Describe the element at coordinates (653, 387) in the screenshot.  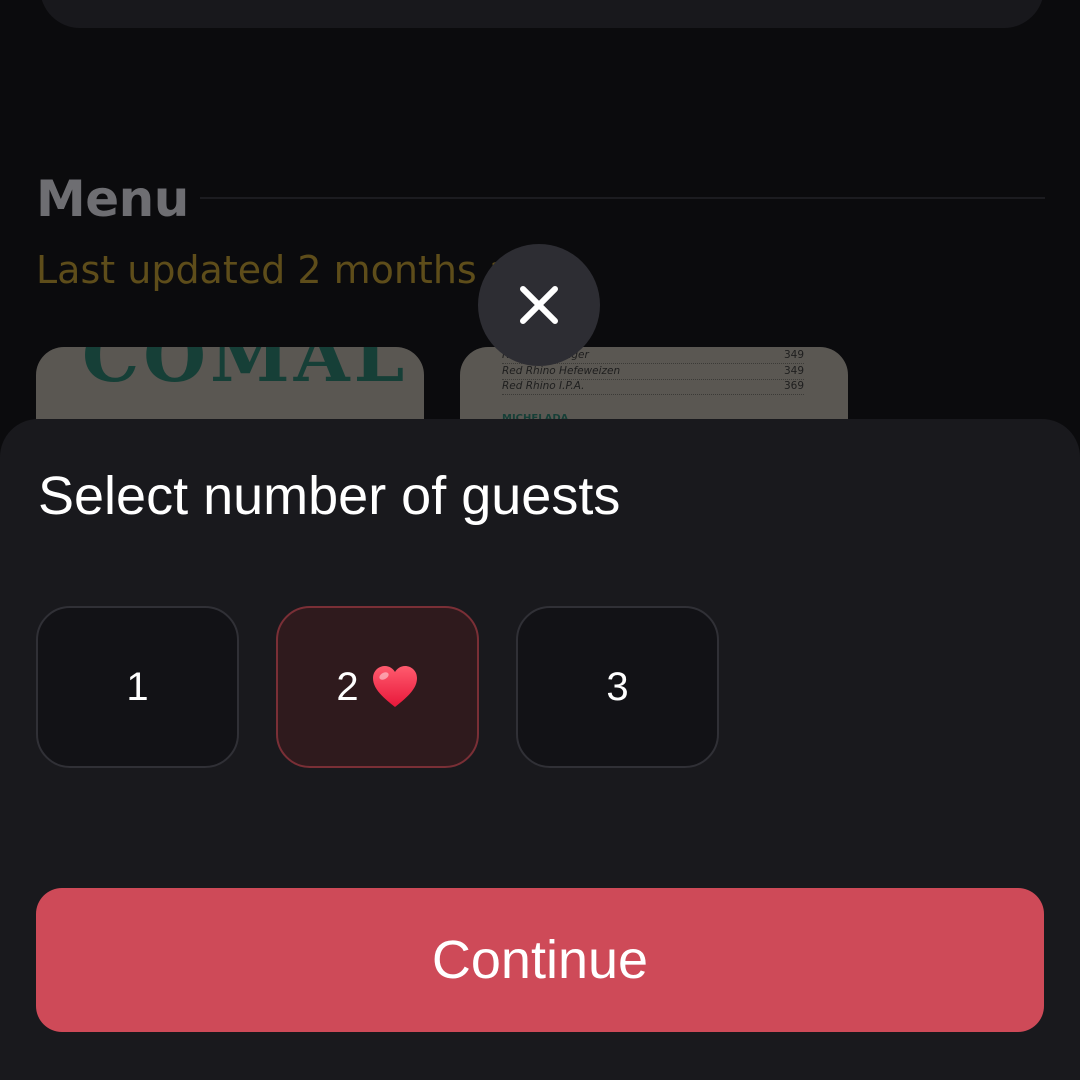
I see `menu-row: Red Rhino I.P.A. 369` at that location.